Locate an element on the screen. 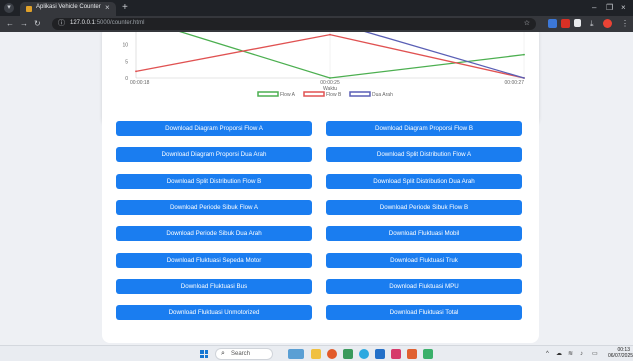  windows-start-icon is located at coordinates (204, 354).